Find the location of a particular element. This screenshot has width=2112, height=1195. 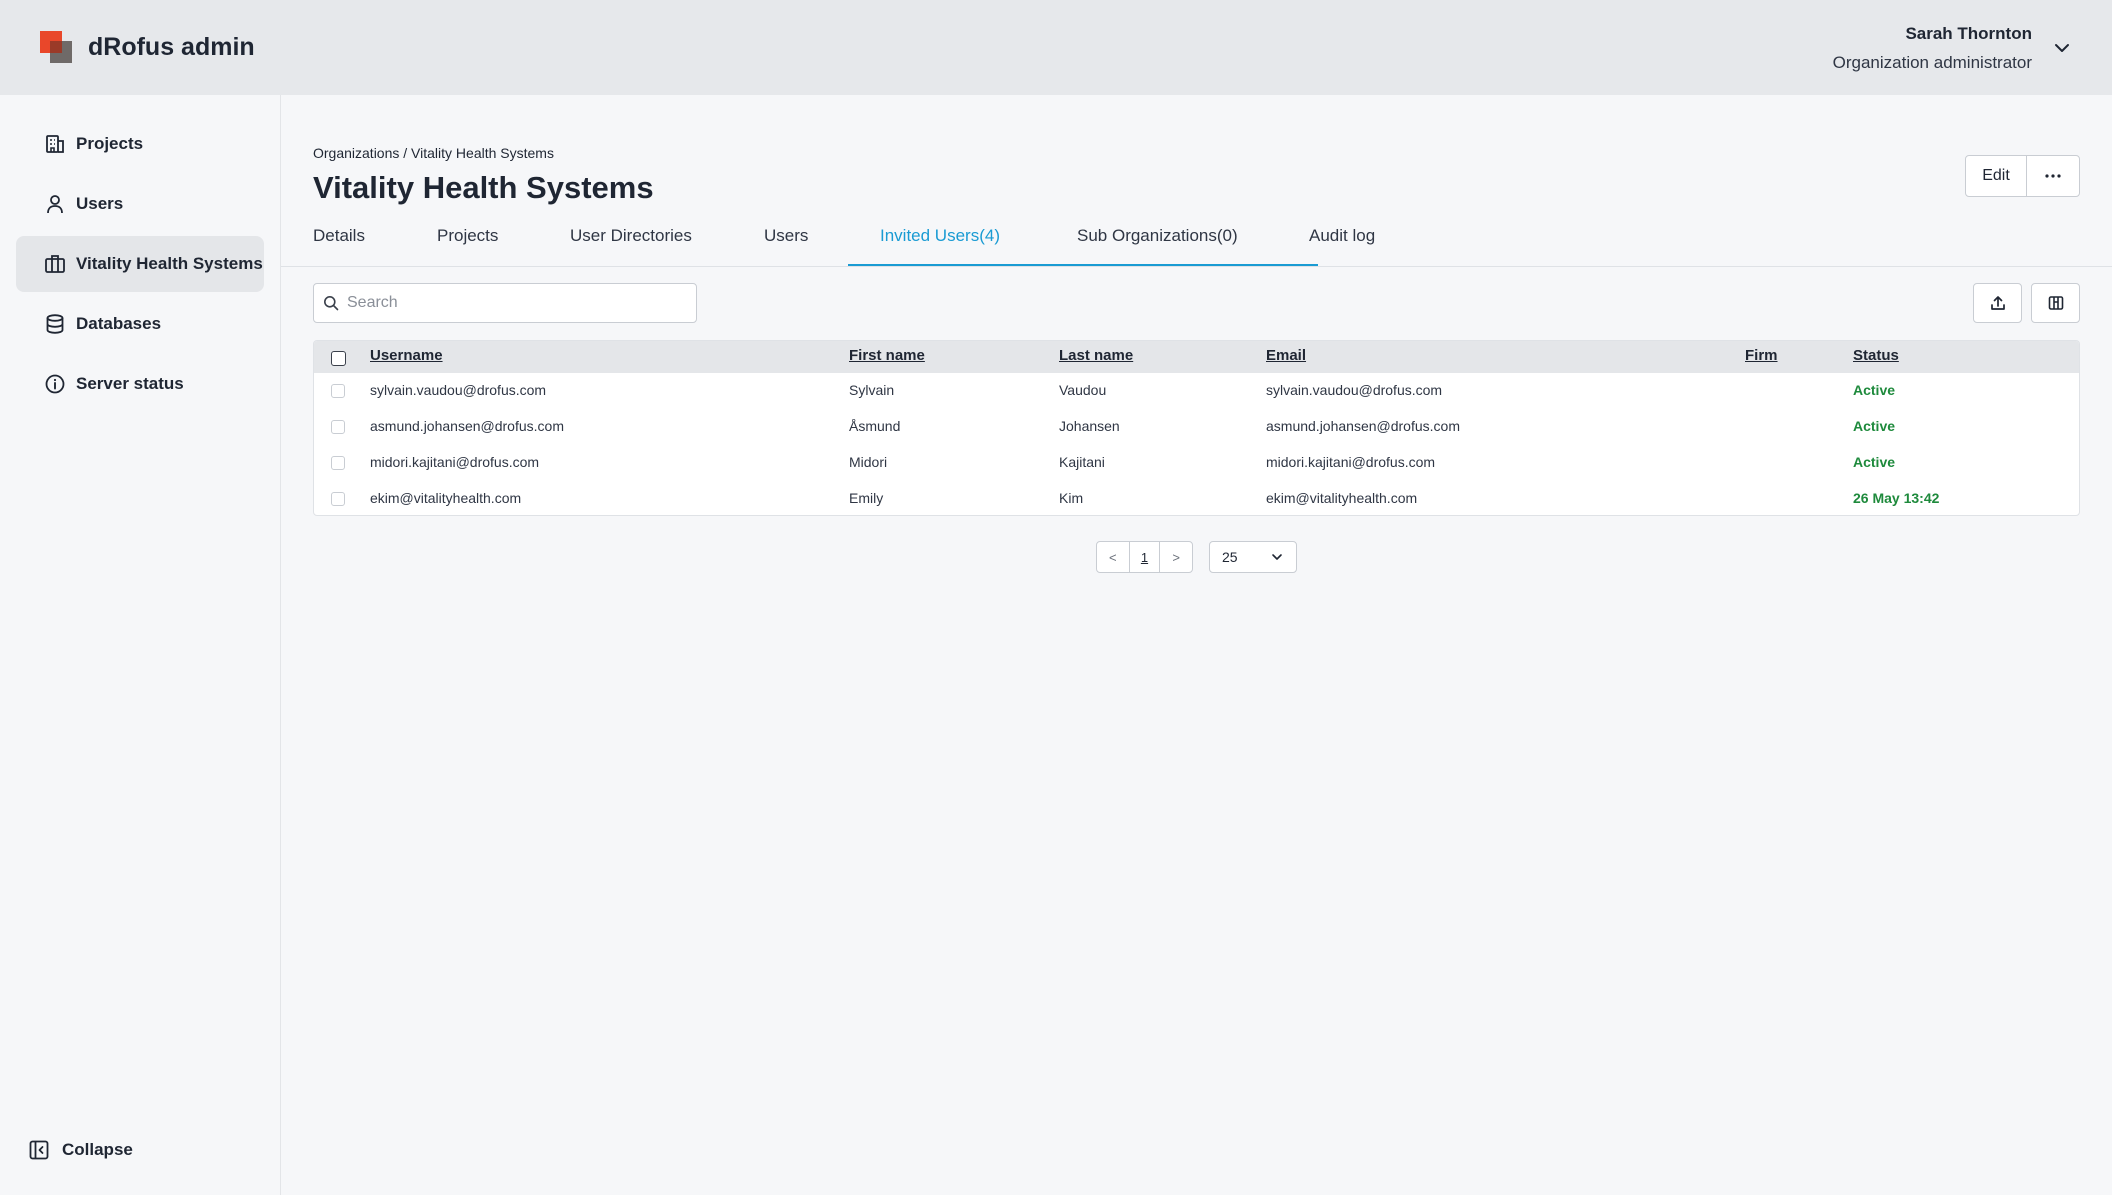

sidebar-item-users: Users is located at coordinates (140, 204).